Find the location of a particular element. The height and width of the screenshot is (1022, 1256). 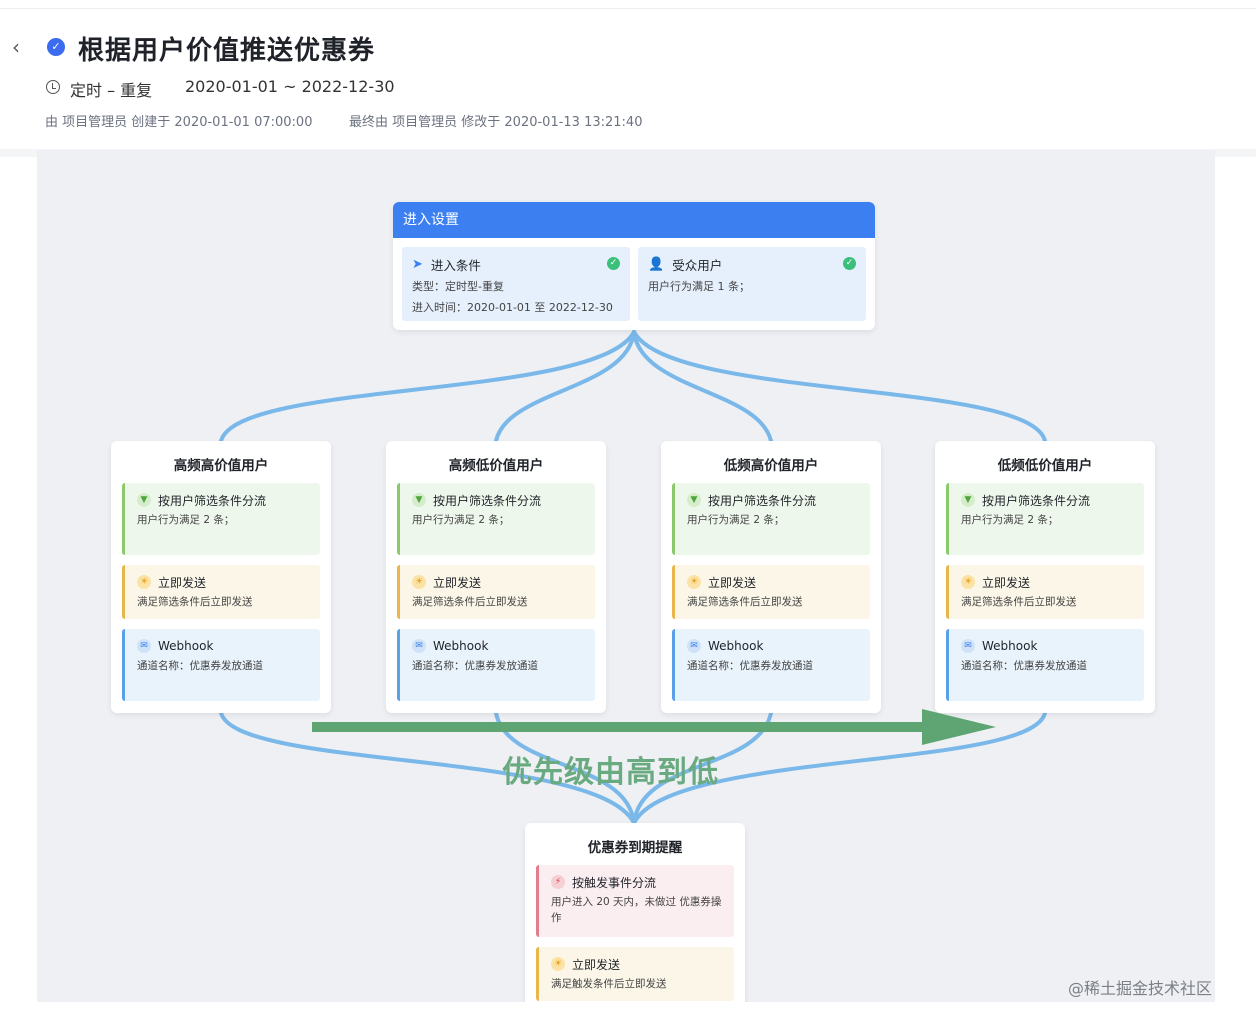

audience-panel: 👤 受众用户 用户行为满足 1 条； ✓ is located at coordinates (752, 284).